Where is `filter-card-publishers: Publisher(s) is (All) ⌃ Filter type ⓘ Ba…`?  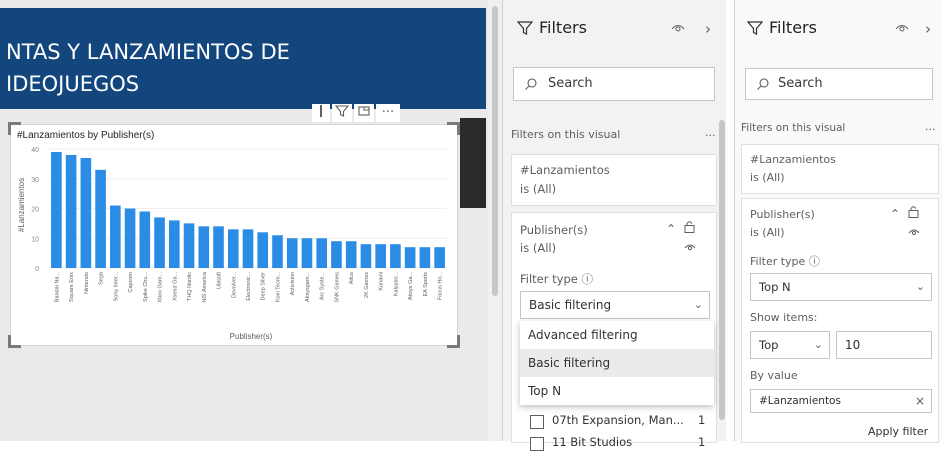
filter-card-publishers: Publisher(s) is (All) ⌃ Filter type ⓘ Ba… is located at coordinates (614, 331).